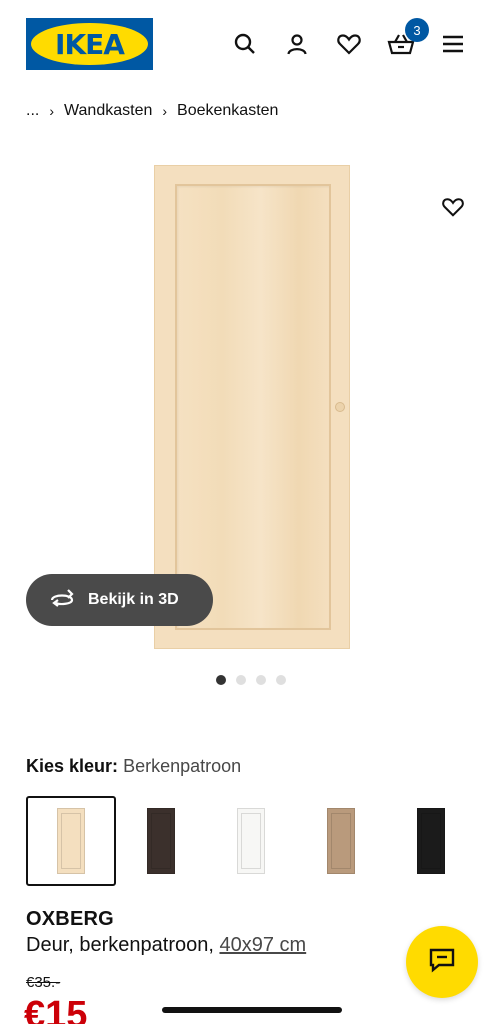  I want to click on menu-icon, so click(453, 44).